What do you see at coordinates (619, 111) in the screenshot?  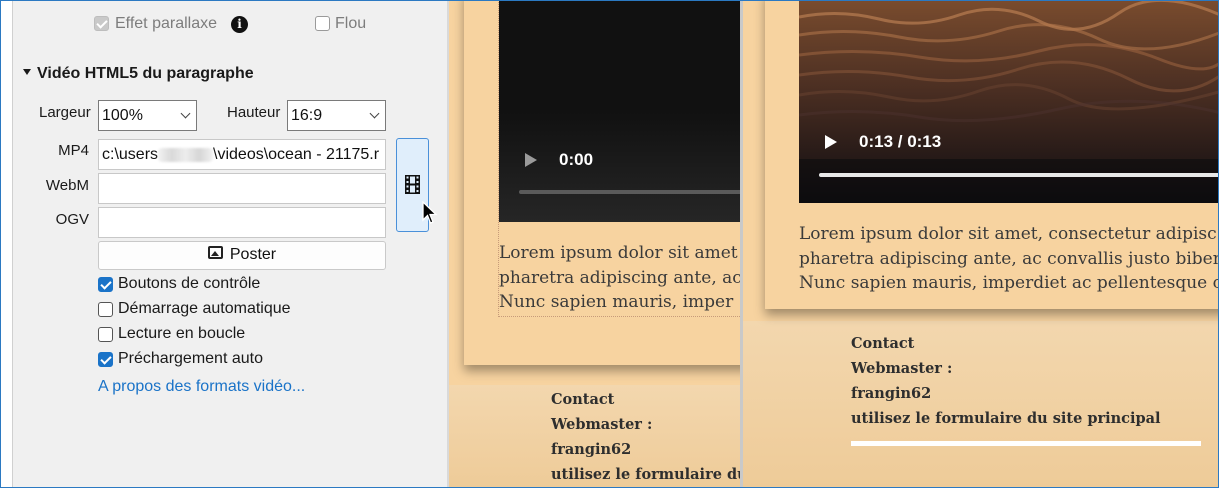 I see `video-player: 0:00` at bounding box center [619, 111].